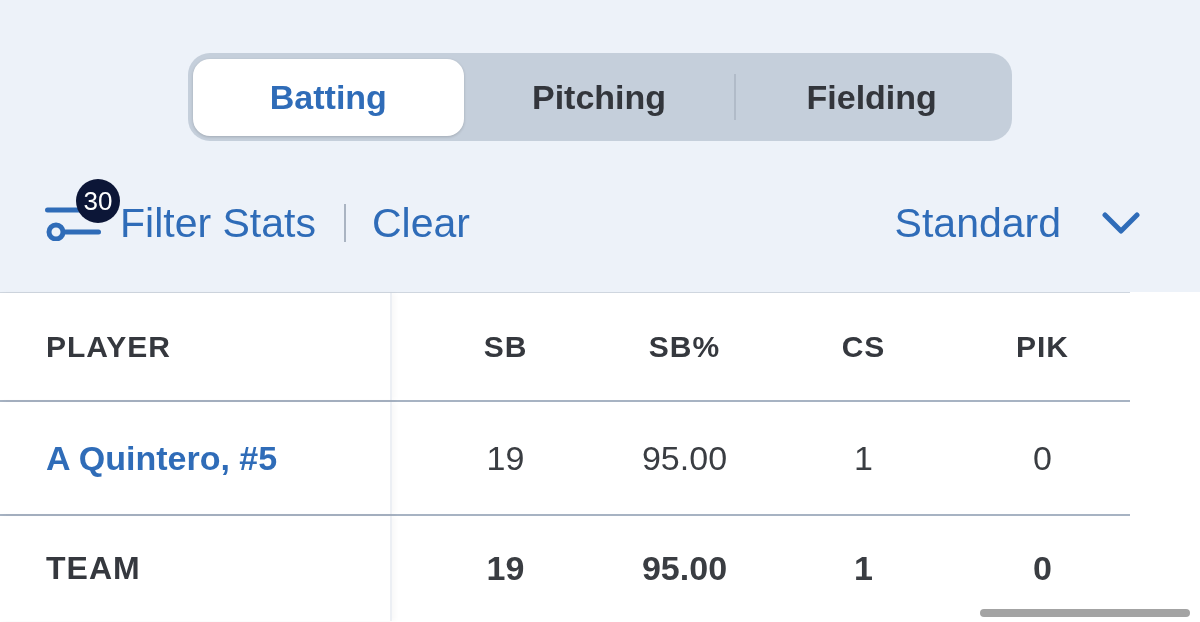 The height and width of the screenshot is (622, 1200). Describe the element at coordinates (505, 346) in the screenshot. I see `column-header: SB` at that location.